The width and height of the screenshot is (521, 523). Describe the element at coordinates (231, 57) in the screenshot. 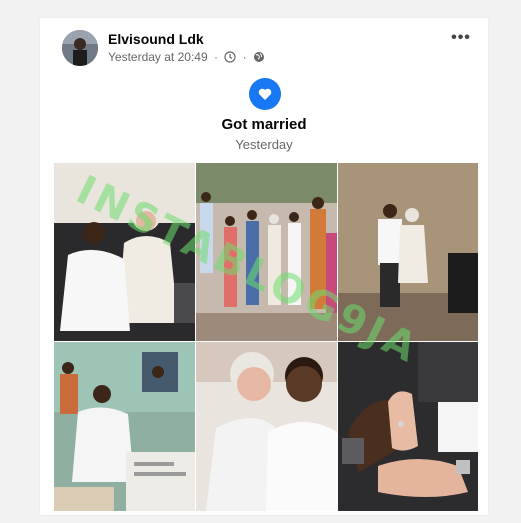

I see `clock-icon` at that location.